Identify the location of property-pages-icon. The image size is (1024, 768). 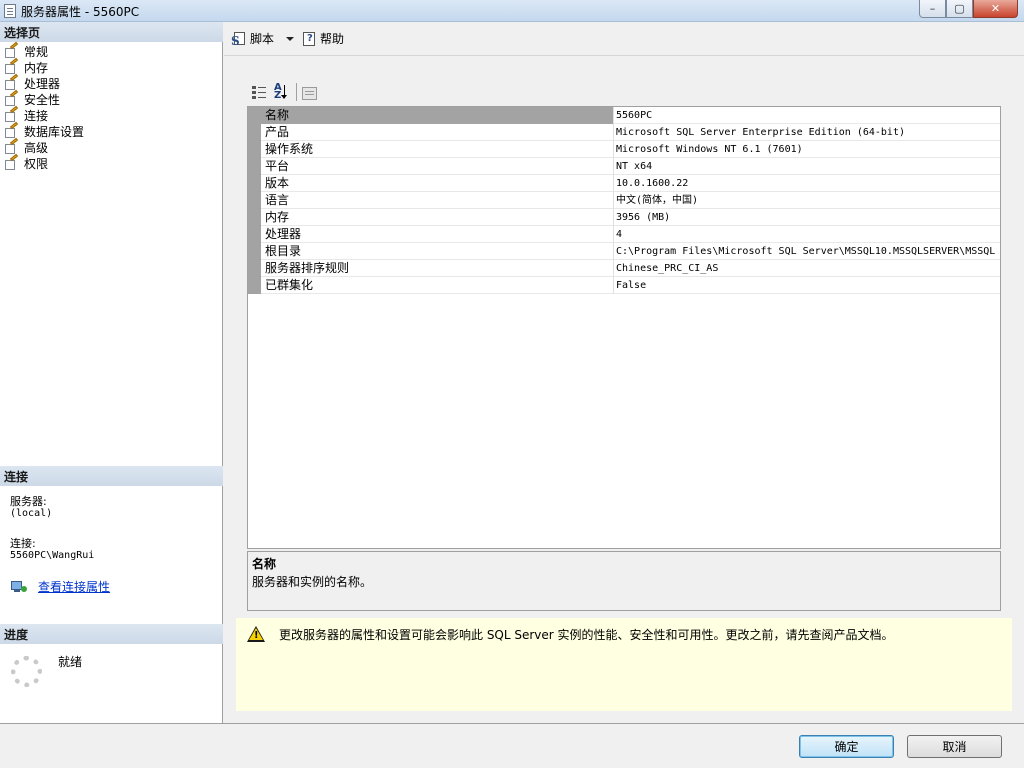
(309, 93).